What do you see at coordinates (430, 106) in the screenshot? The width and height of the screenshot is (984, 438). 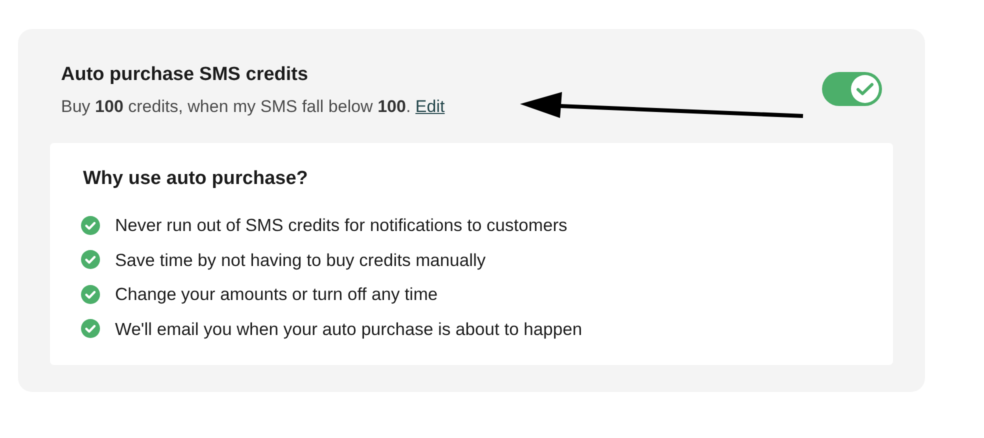 I see `edit-link: Edit` at bounding box center [430, 106].